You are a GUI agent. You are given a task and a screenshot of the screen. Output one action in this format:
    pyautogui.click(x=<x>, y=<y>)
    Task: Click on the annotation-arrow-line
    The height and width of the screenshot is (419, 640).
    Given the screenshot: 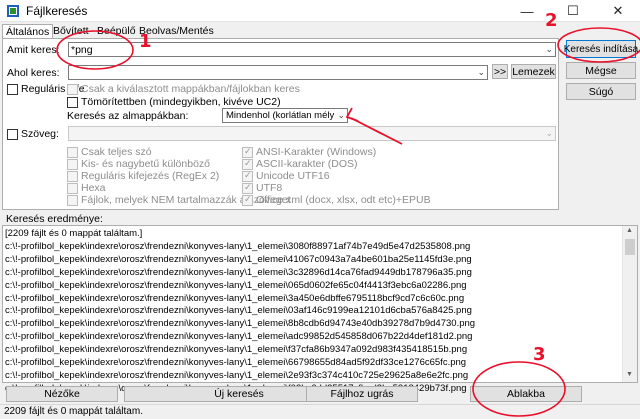 What is the action you would take?
    pyautogui.click(x=376, y=131)
    